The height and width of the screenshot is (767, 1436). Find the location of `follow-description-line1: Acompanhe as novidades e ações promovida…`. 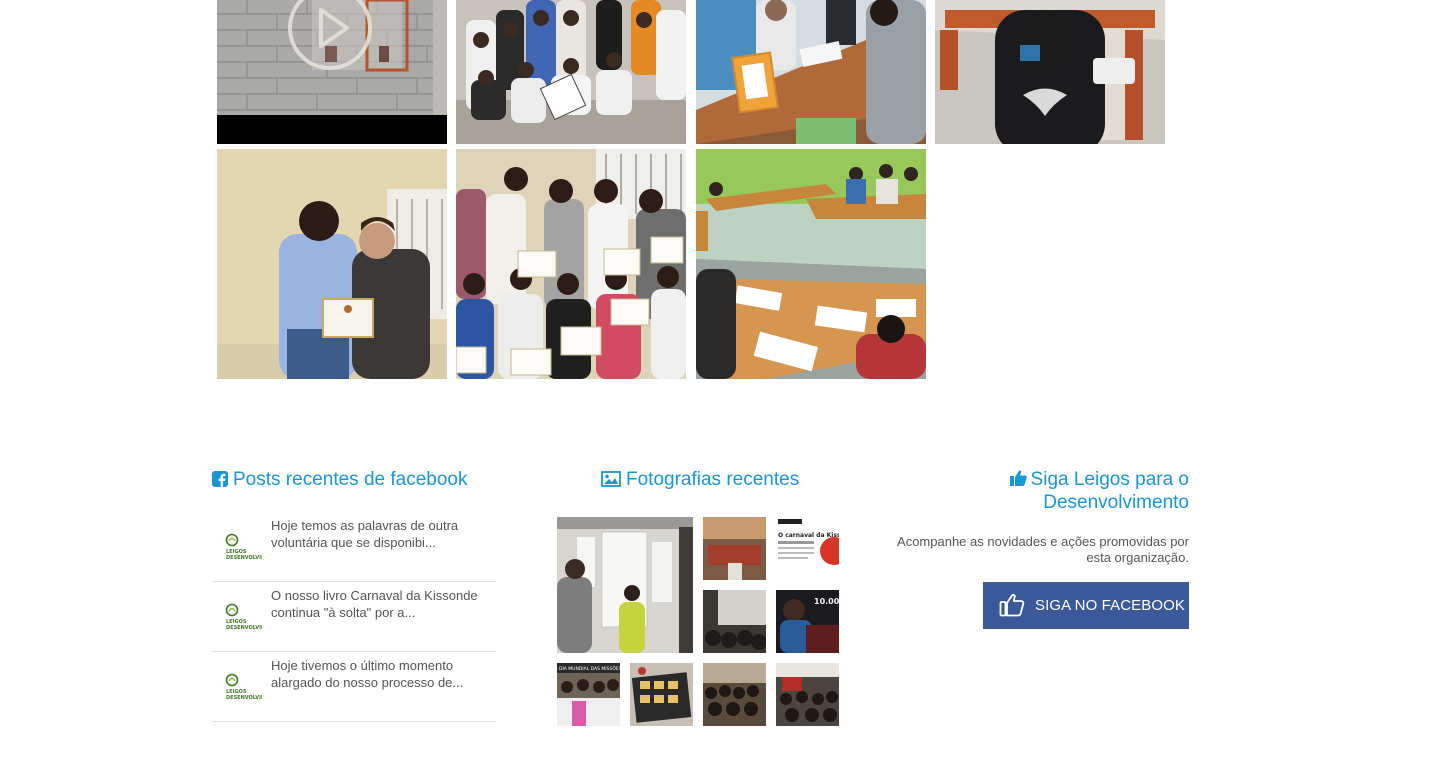

follow-description-line1: Acompanhe as novidades e ações promovida… is located at coordinates (1043, 541).